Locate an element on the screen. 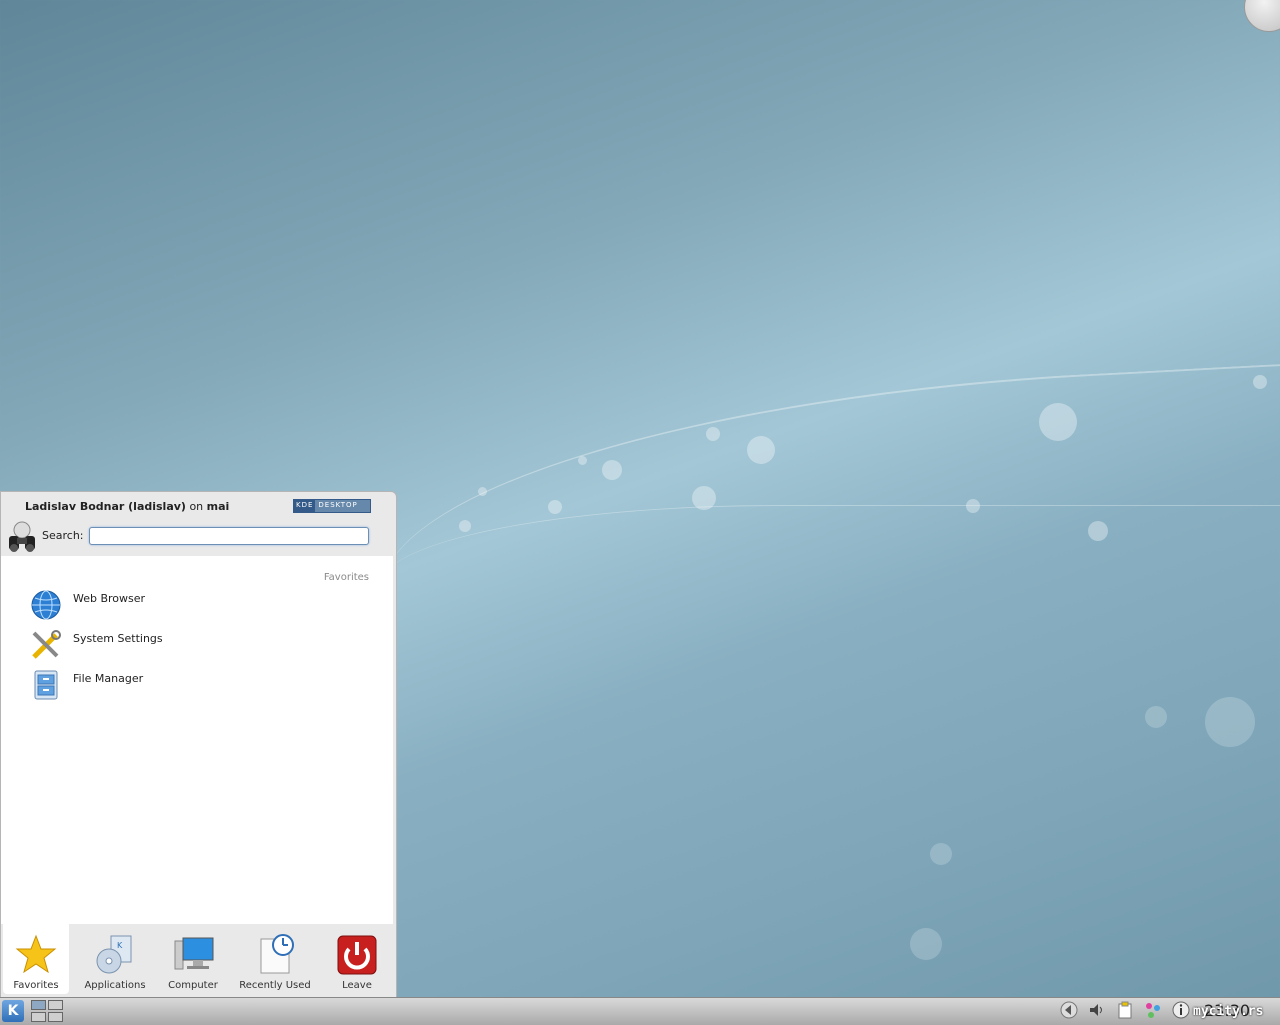  favorite-label: System Settings is located at coordinates (118, 638).